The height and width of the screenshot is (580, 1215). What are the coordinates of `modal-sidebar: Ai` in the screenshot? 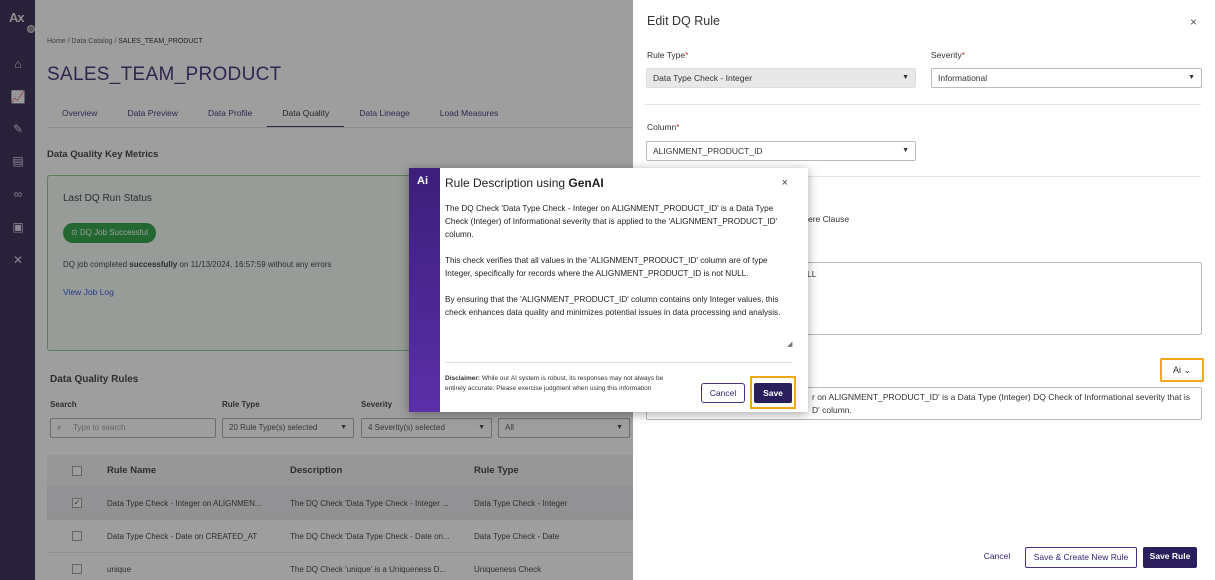 It's located at (424, 290).